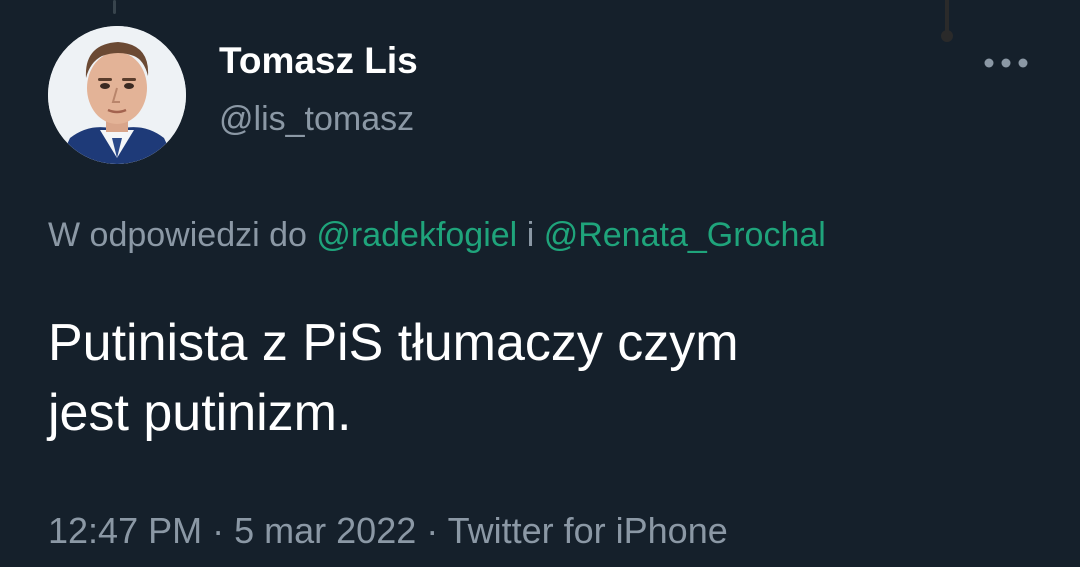  Describe the element at coordinates (318, 61) in the screenshot. I see `author-display-name: Tomasz Lis` at that location.